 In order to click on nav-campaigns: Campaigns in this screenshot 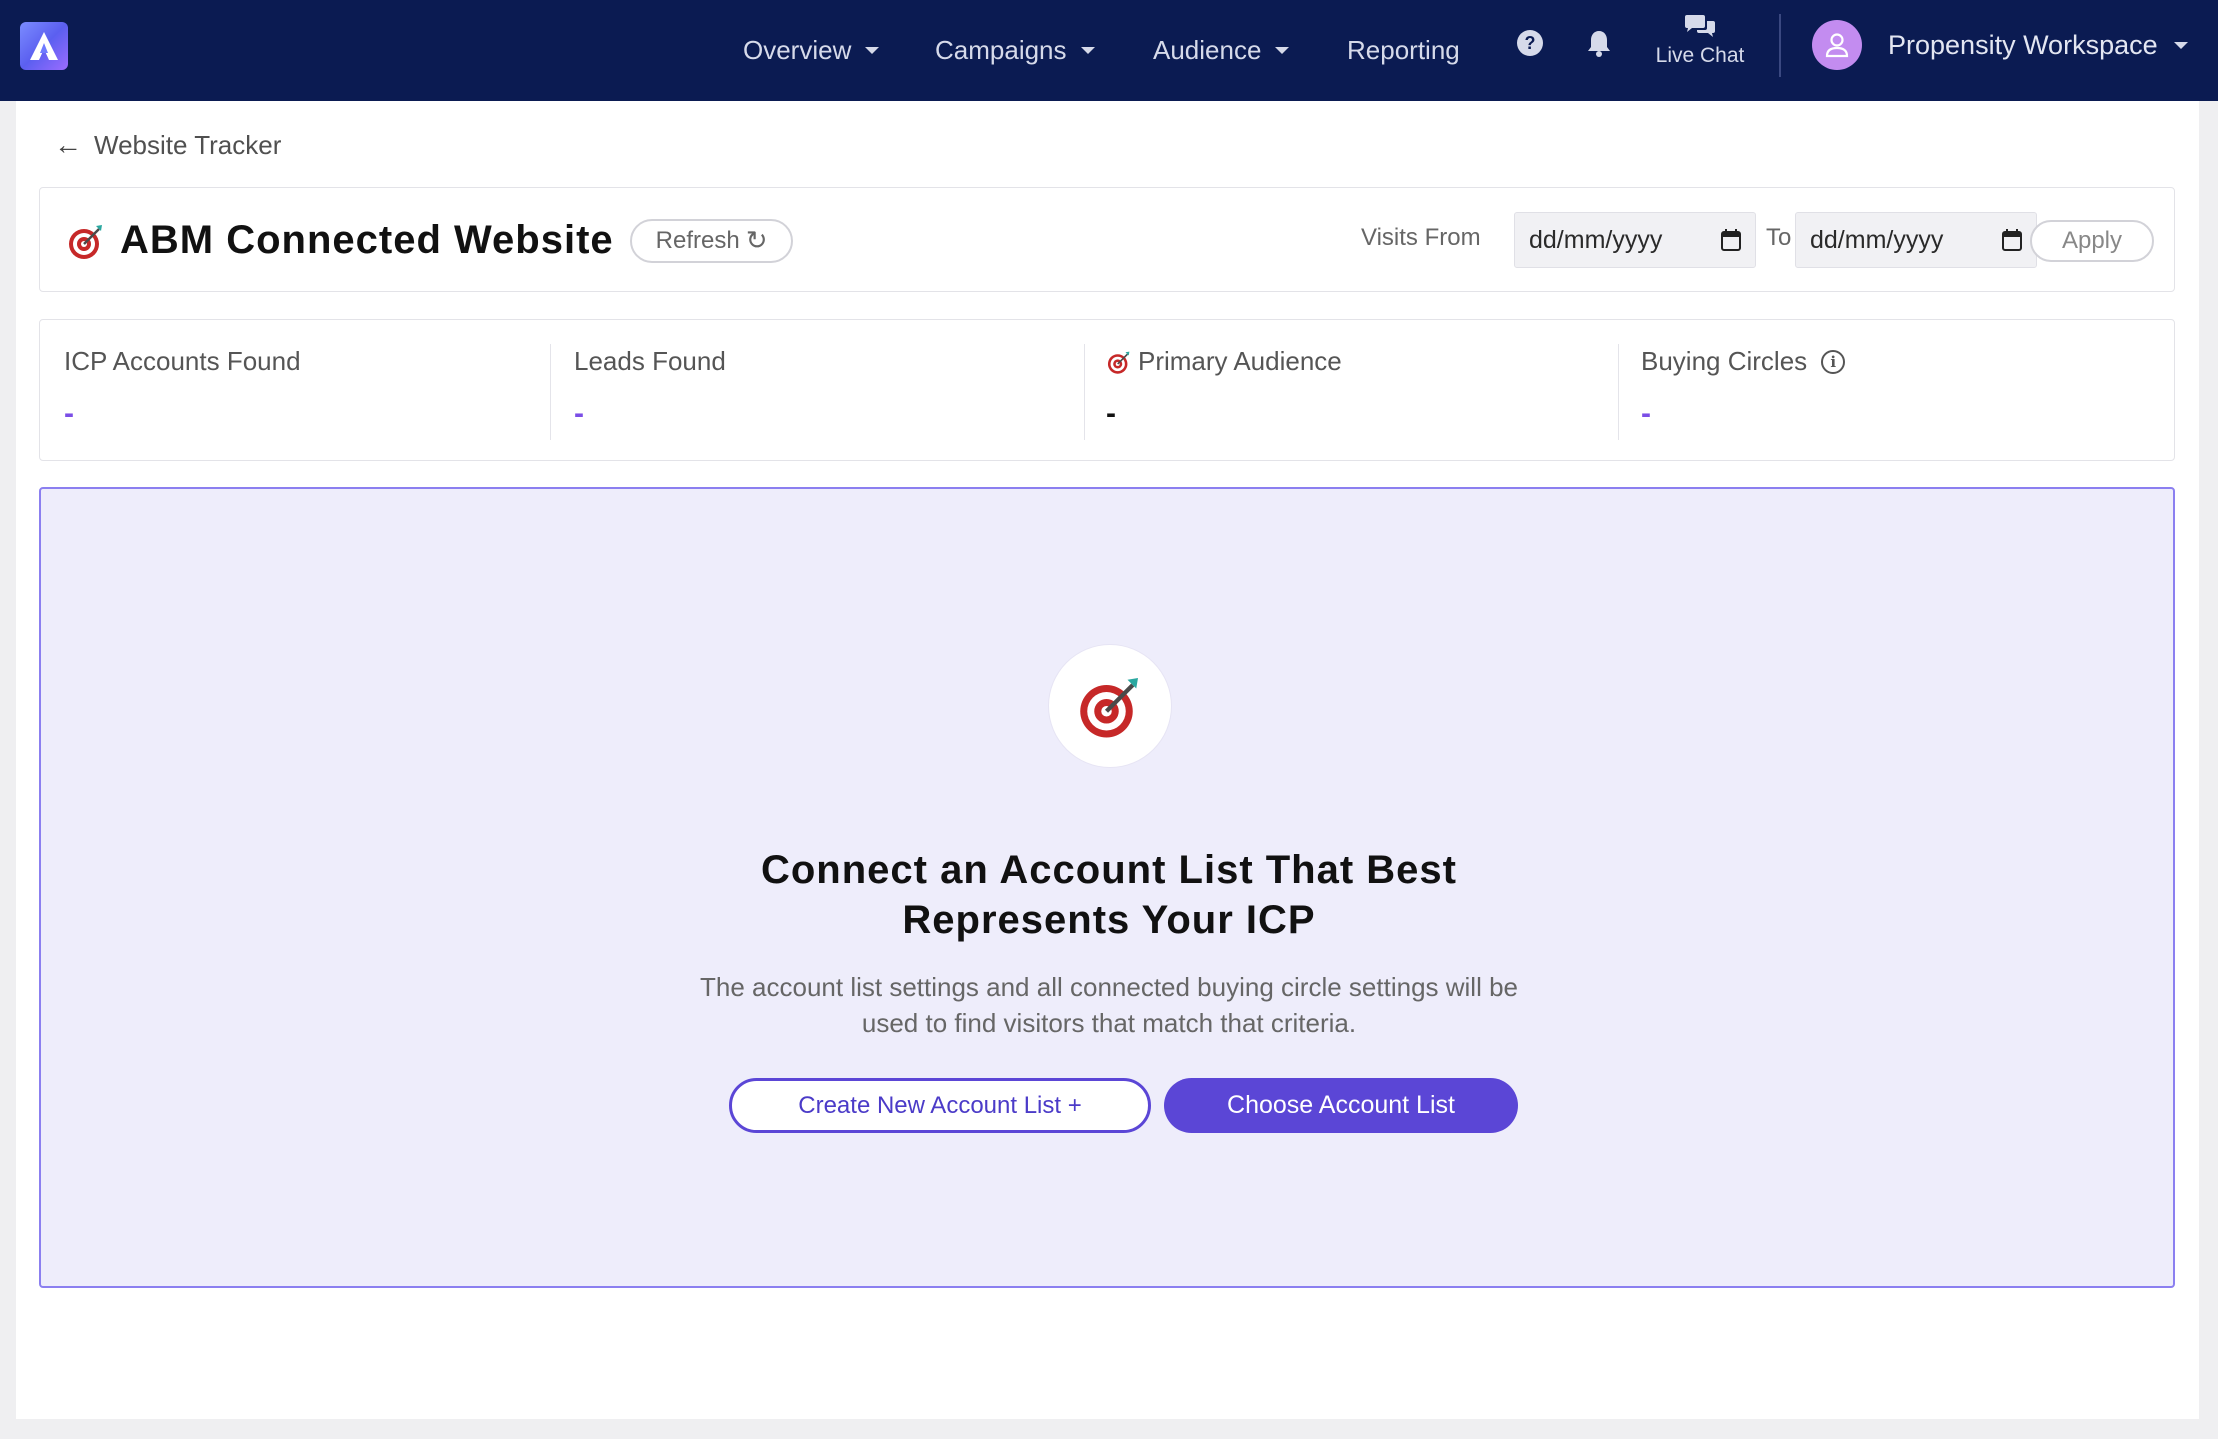, I will do `click(1015, 50)`.